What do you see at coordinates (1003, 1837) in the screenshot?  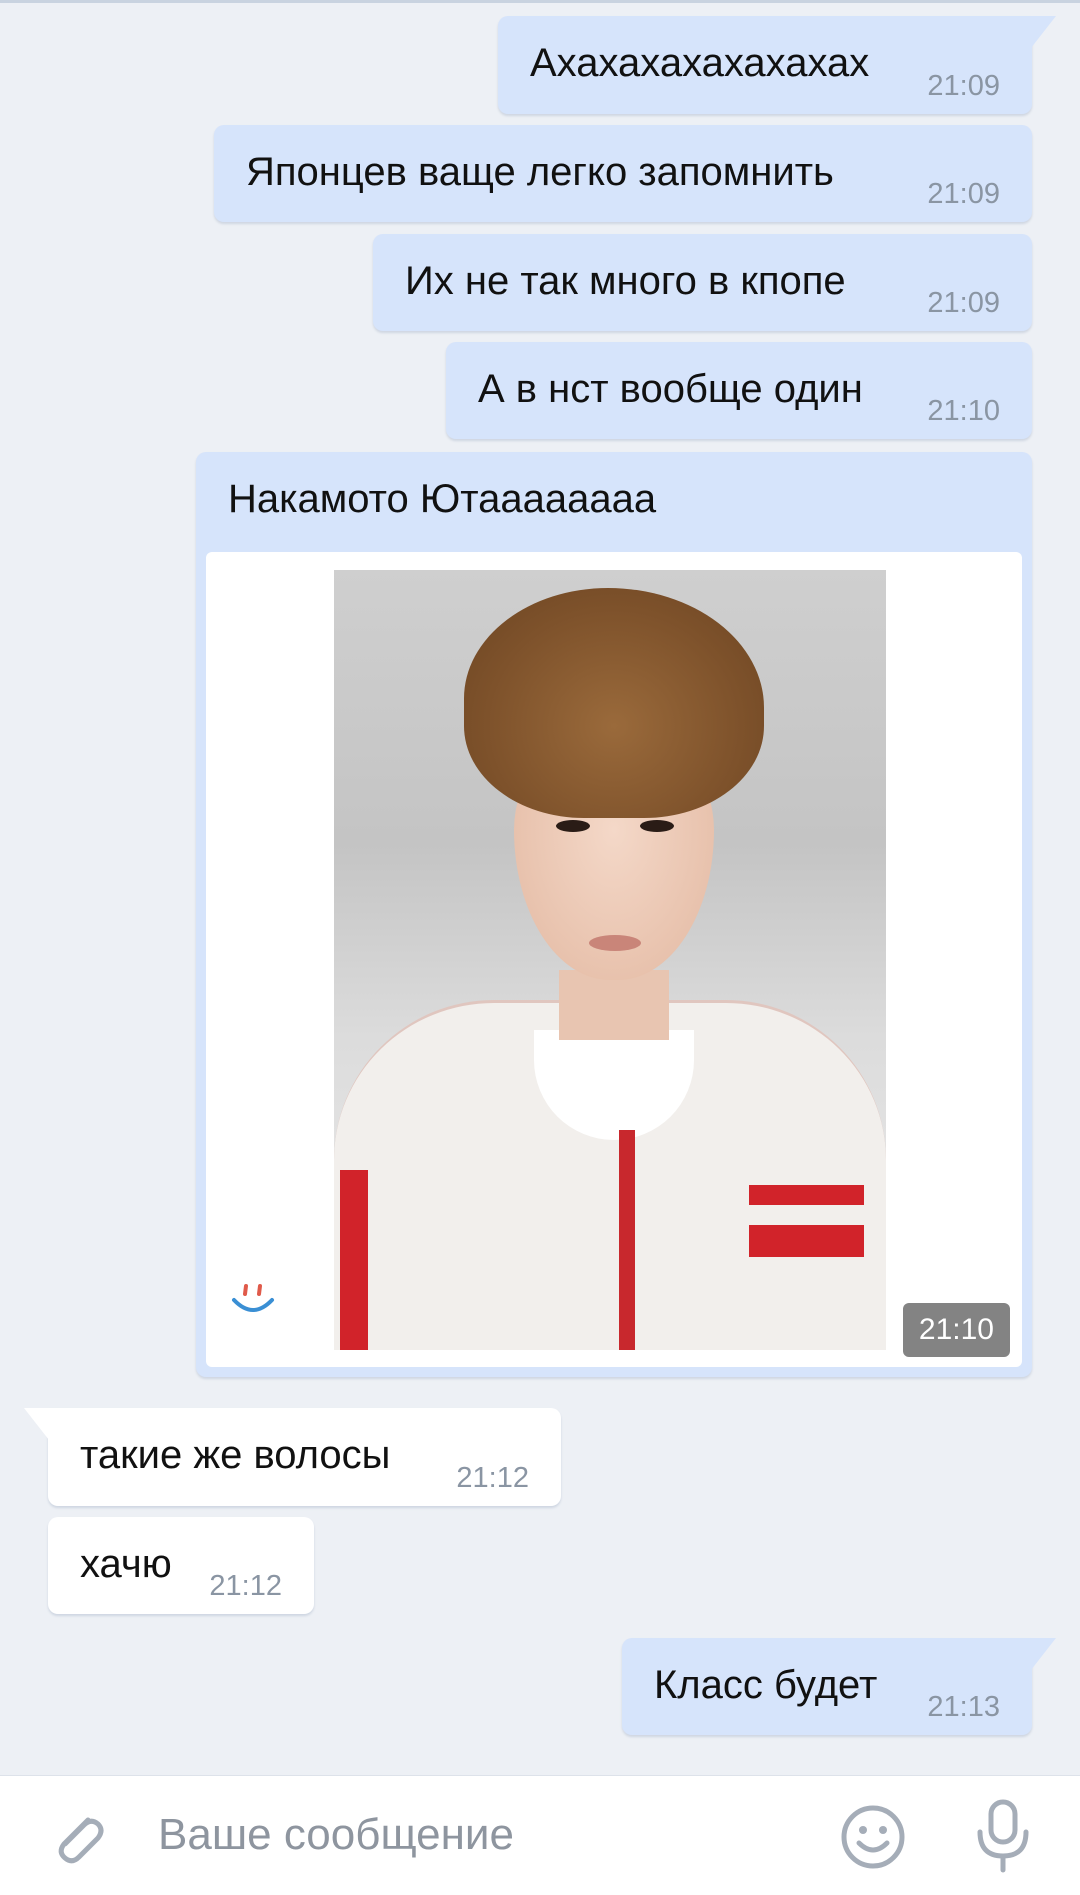 I see `microphone-icon` at bounding box center [1003, 1837].